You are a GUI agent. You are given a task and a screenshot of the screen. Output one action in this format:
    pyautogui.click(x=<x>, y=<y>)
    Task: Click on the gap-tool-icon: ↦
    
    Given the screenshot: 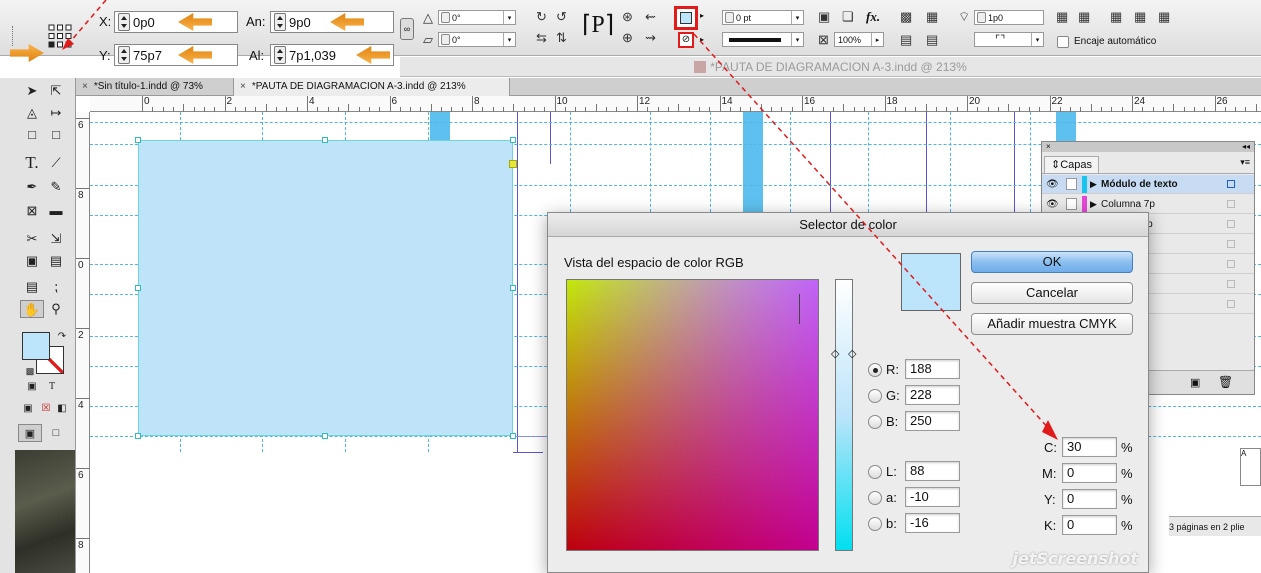 What is the action you would take?
    pyautogui.click(x=56, y=113)
    